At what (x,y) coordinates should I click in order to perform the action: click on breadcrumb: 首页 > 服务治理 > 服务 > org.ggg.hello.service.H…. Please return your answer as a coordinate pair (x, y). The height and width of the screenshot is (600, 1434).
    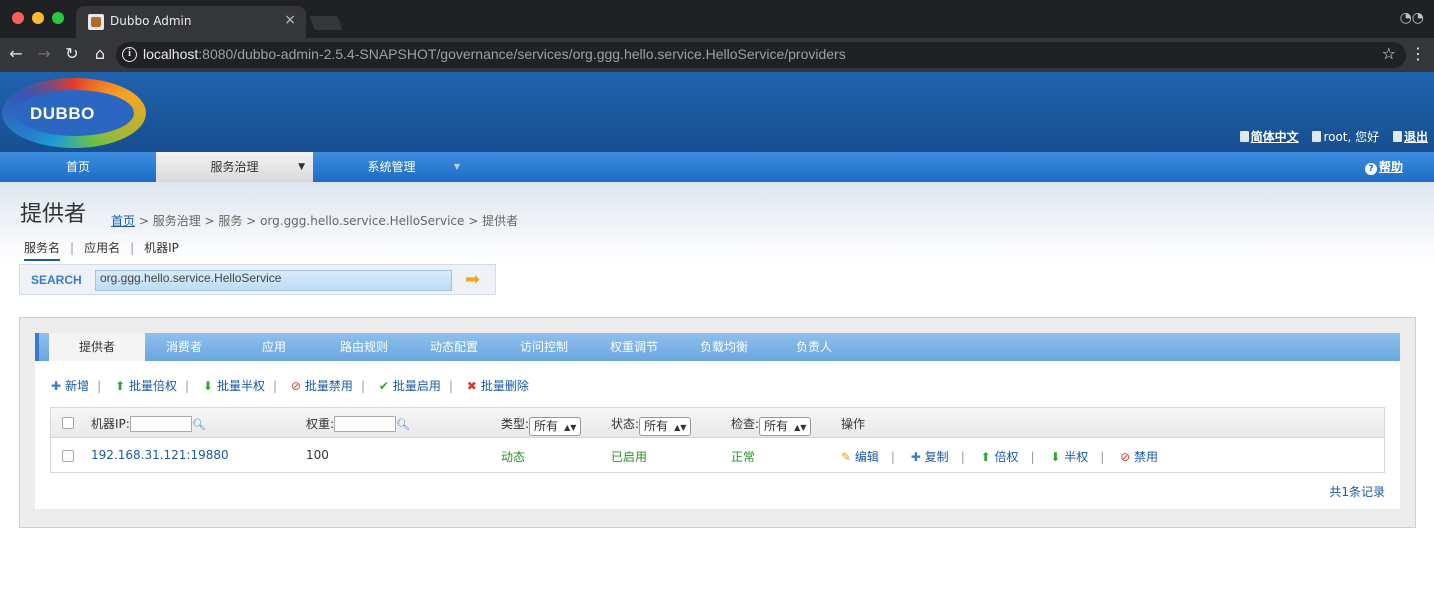
    Looking at the image, I should click on (314, 220).